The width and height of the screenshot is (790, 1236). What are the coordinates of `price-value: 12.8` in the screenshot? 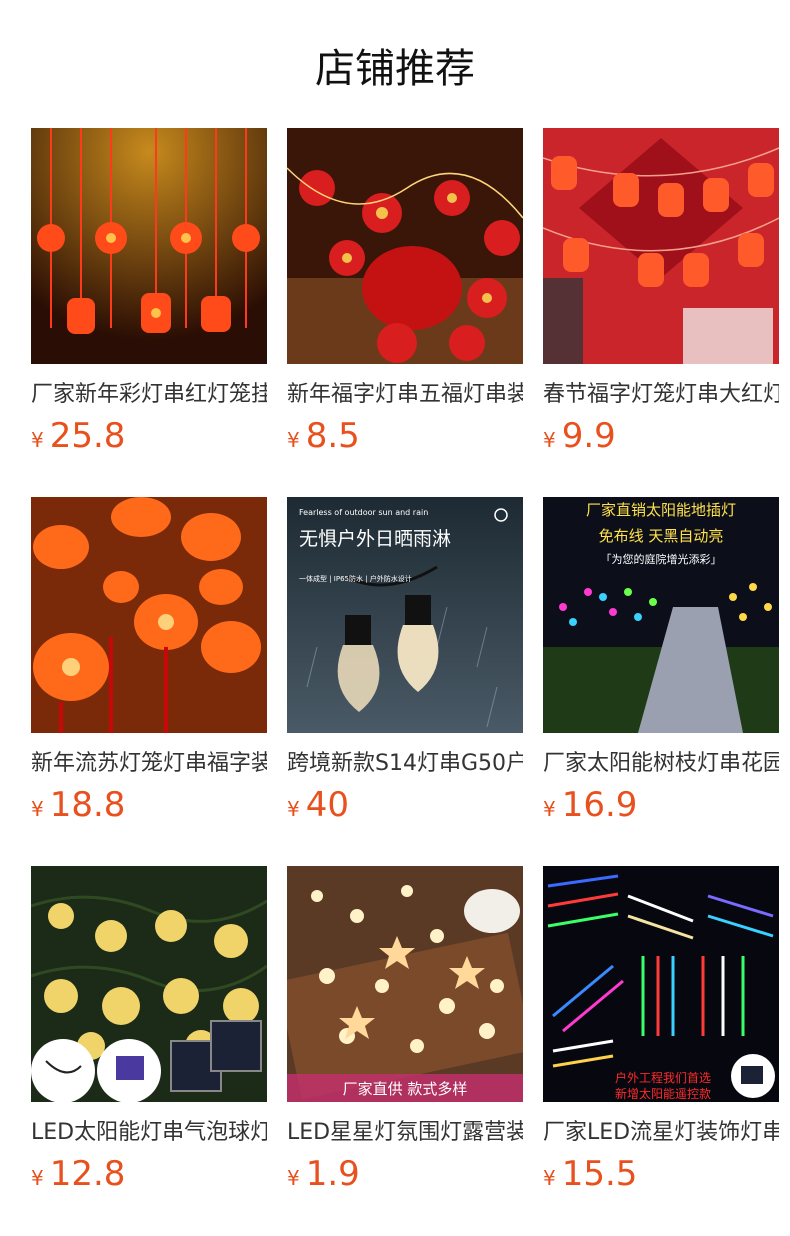 It's located at (87, 1174).